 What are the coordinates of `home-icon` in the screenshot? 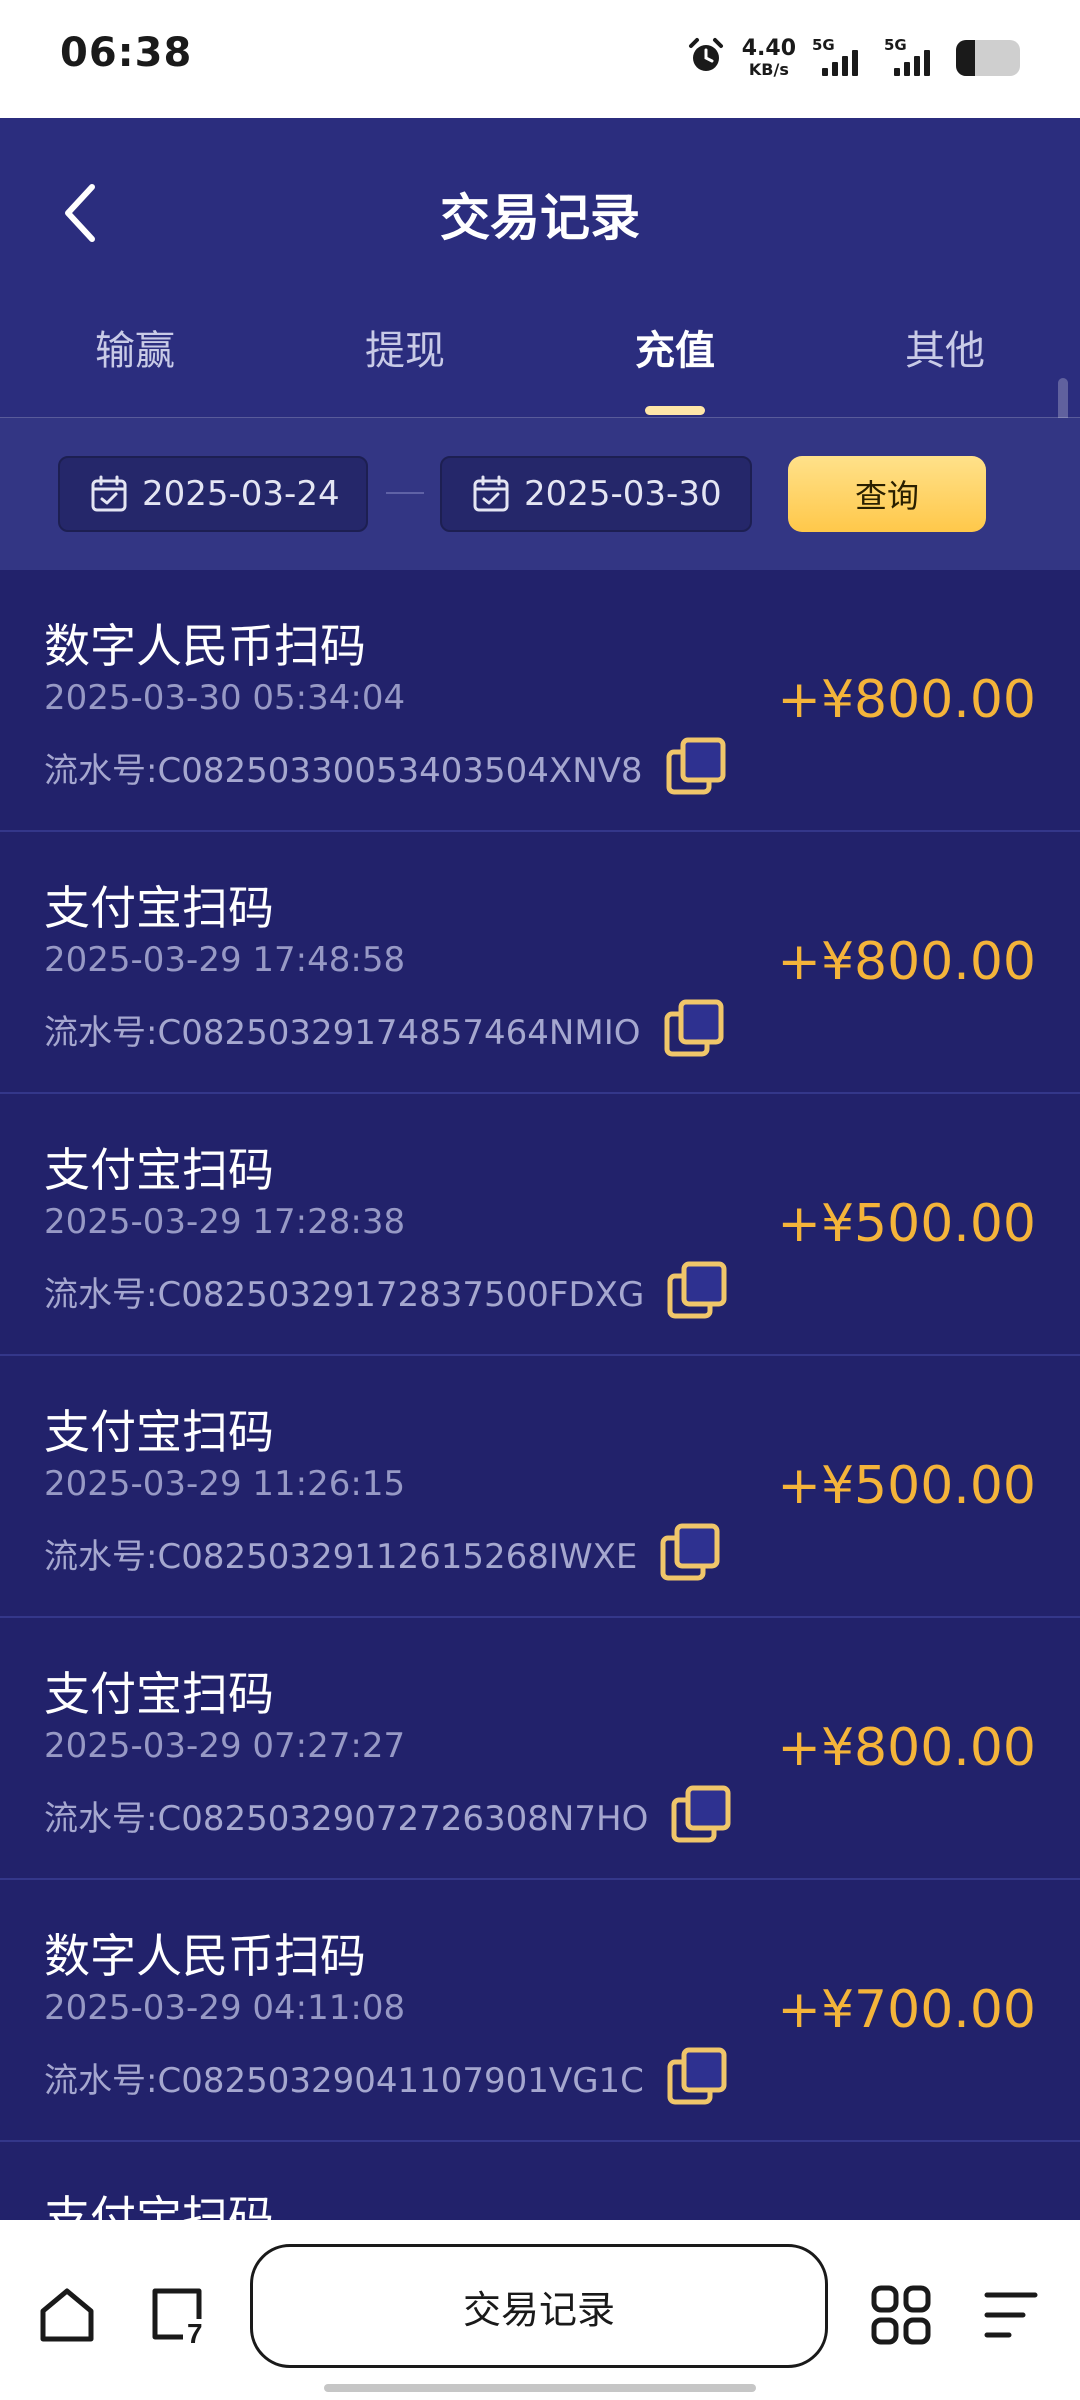 It's located at (67, 2315).